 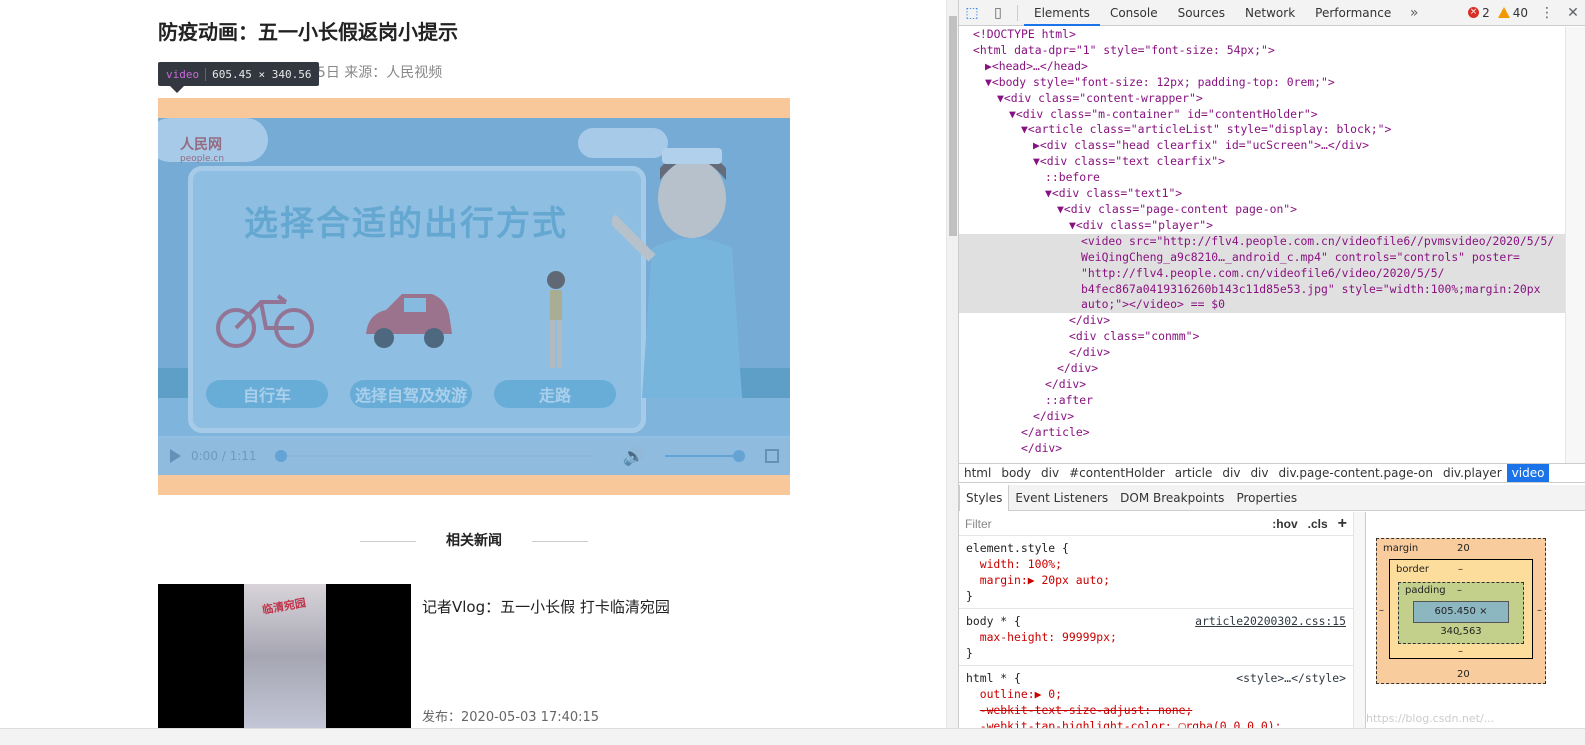 What do you see at coordinates (1262, 67) in the screenshot?
I see `dom-node-line: ▶<head>…</head>` at bounding box center [1262, 67].